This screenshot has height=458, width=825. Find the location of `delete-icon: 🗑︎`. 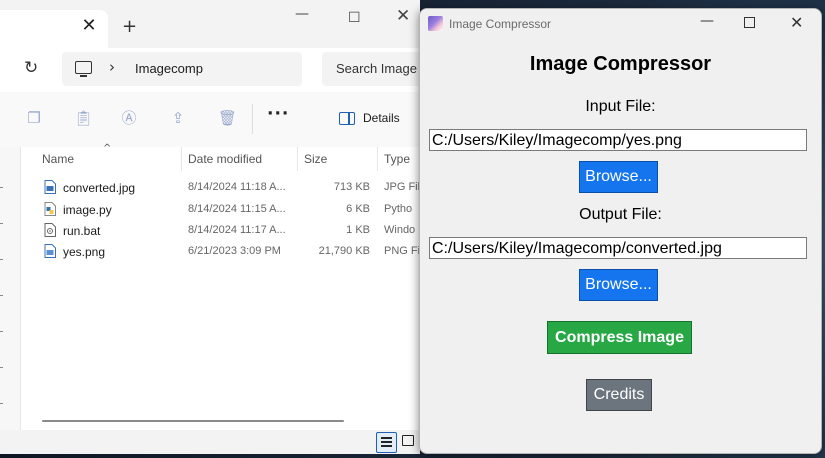

delete-icon: 🗑︎ is located at coordinates (227, 118).